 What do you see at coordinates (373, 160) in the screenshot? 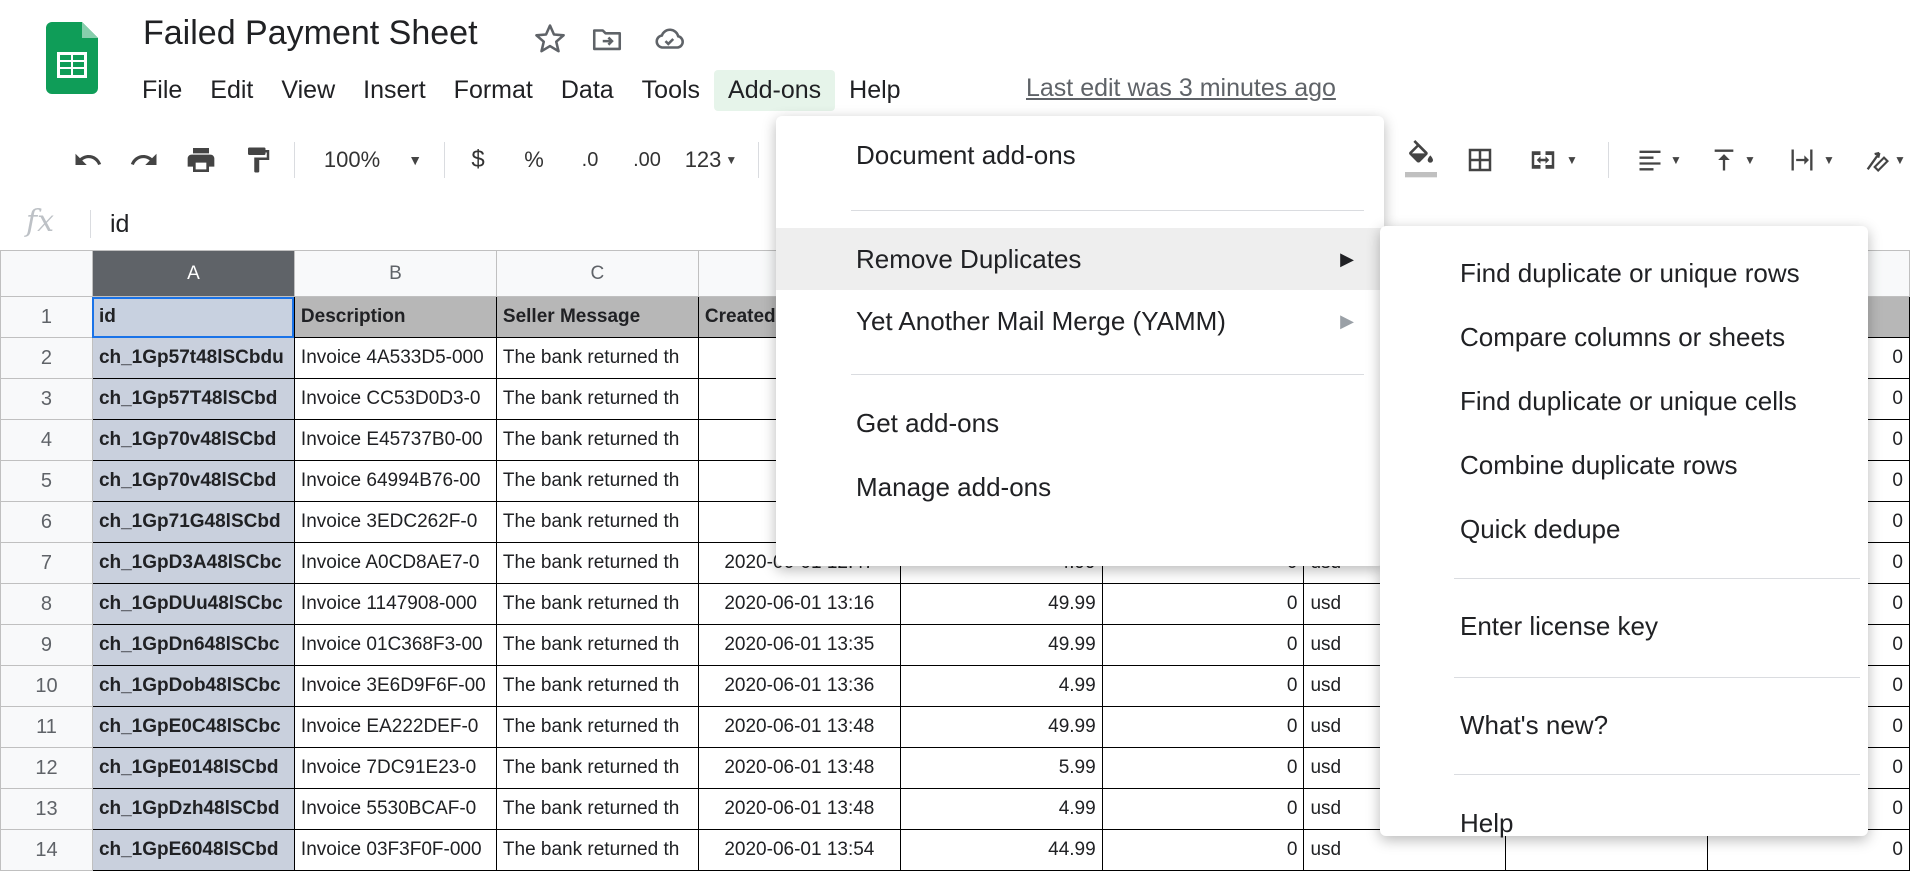
I see `zoom-select: 100% ▼` at bounding box center [373, 160].